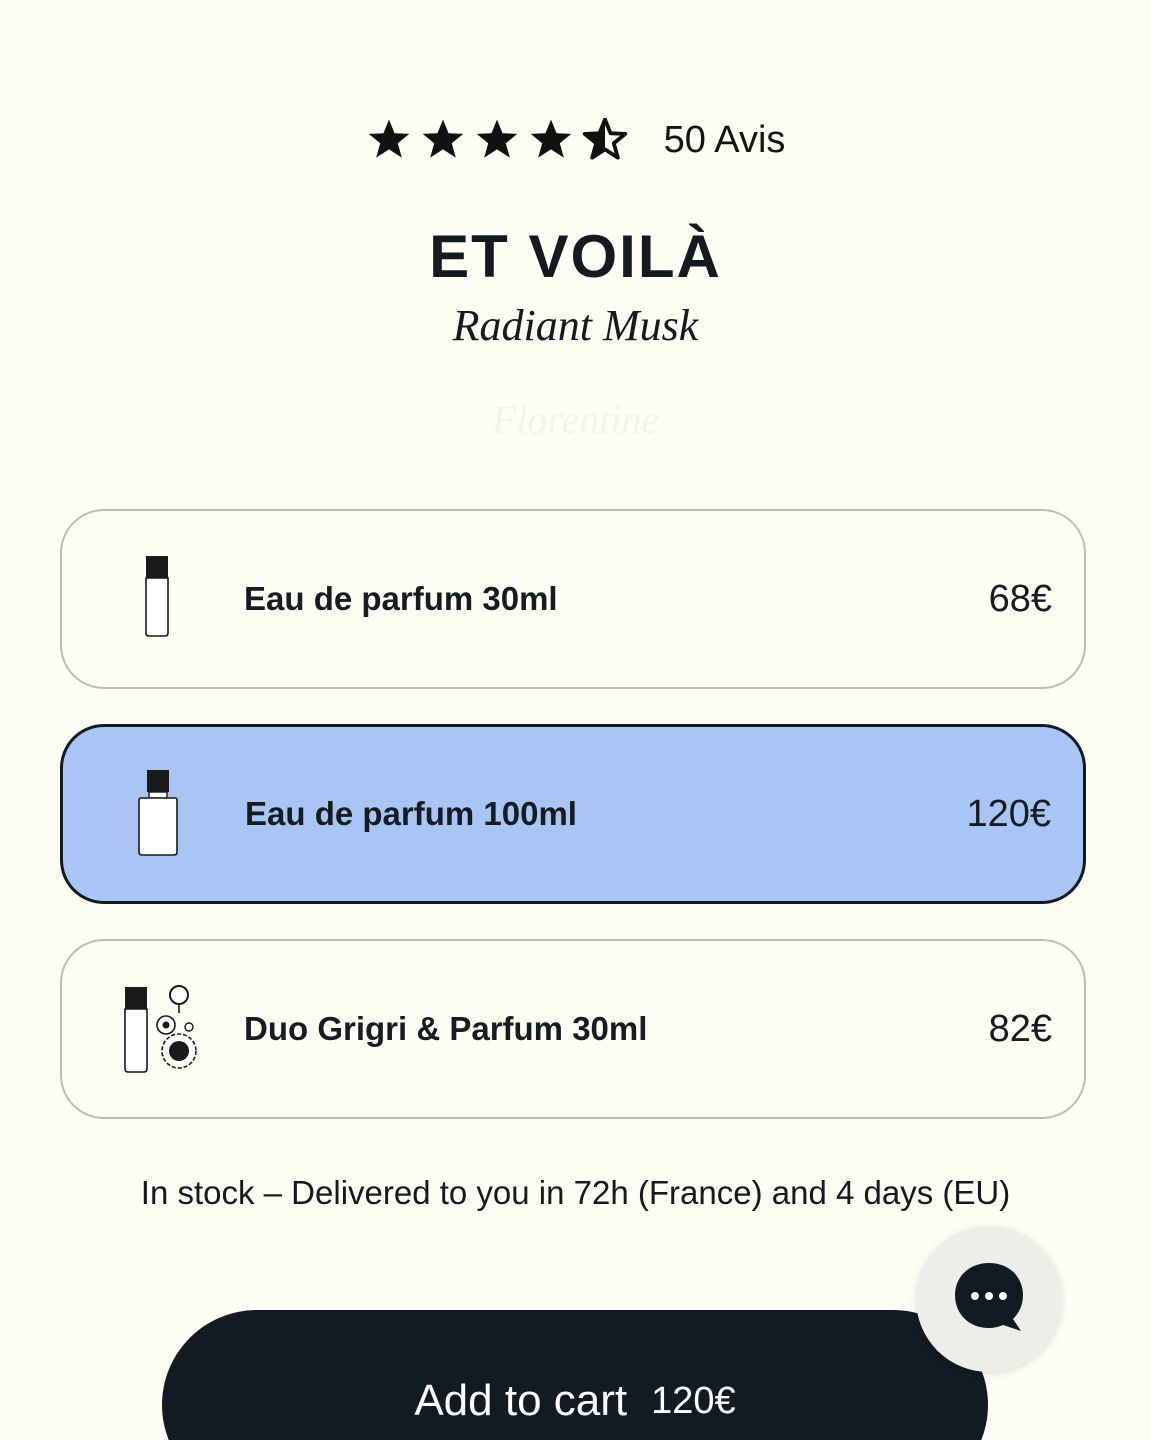 The image size is (1151, 1440). What do you see at coordinates (1008, 813) in the screenshot?
I see `option-price: 120€` at bounding box center [1008, 813].